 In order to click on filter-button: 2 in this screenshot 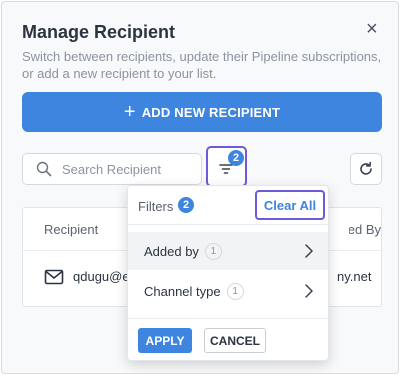, I will do `click(226, 166)`.